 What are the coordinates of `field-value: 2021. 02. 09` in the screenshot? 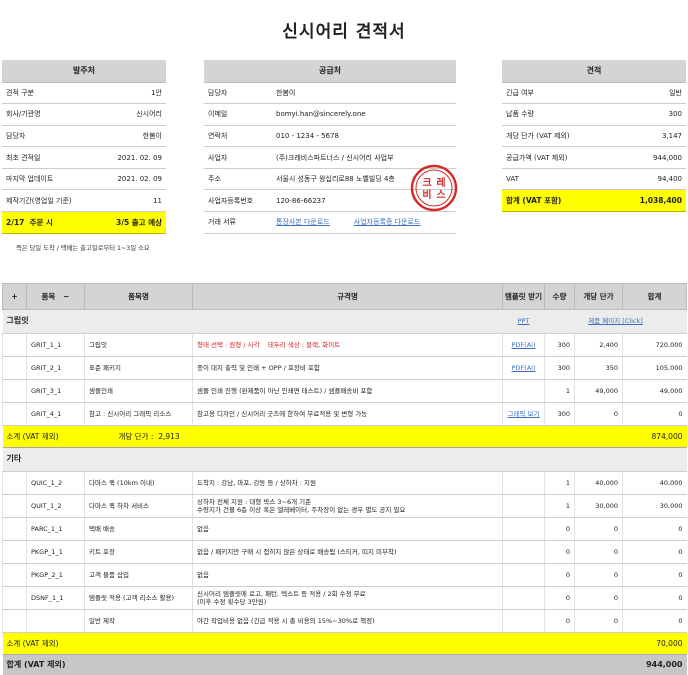 It's located at (131, 157).